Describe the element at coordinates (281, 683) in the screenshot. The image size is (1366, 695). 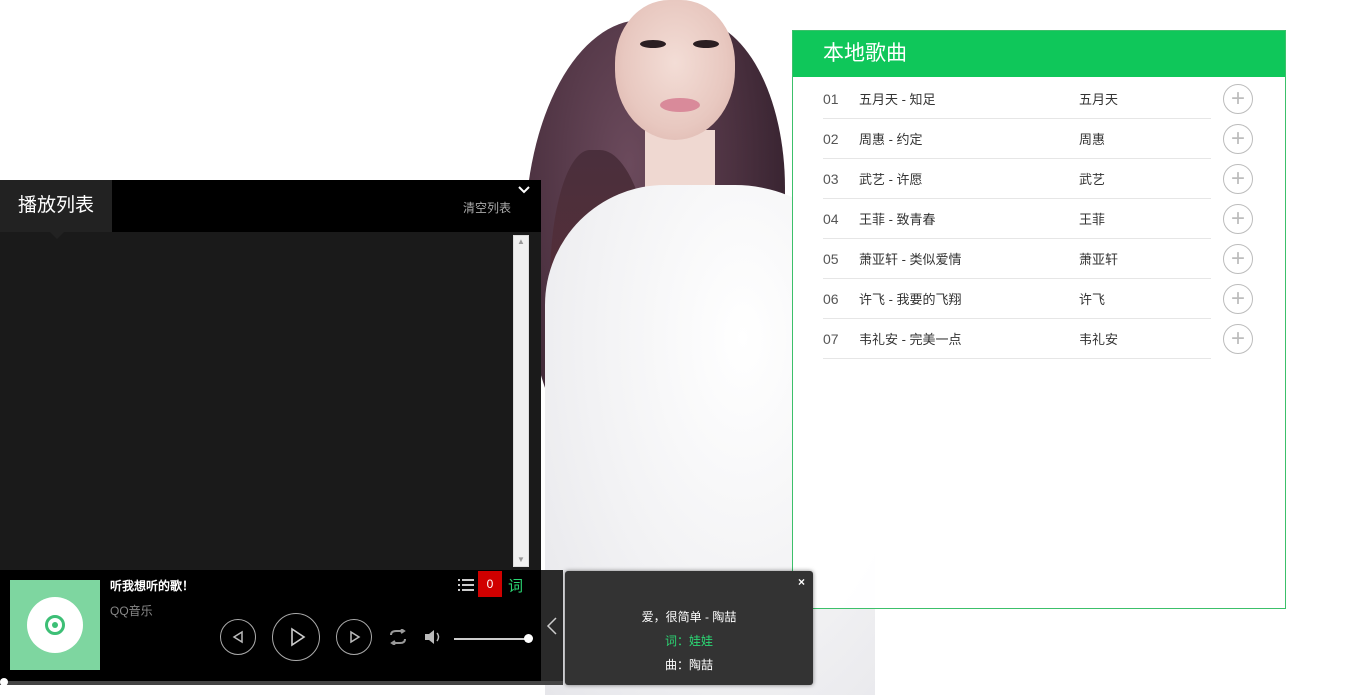
I see `progress-bar` at that location.